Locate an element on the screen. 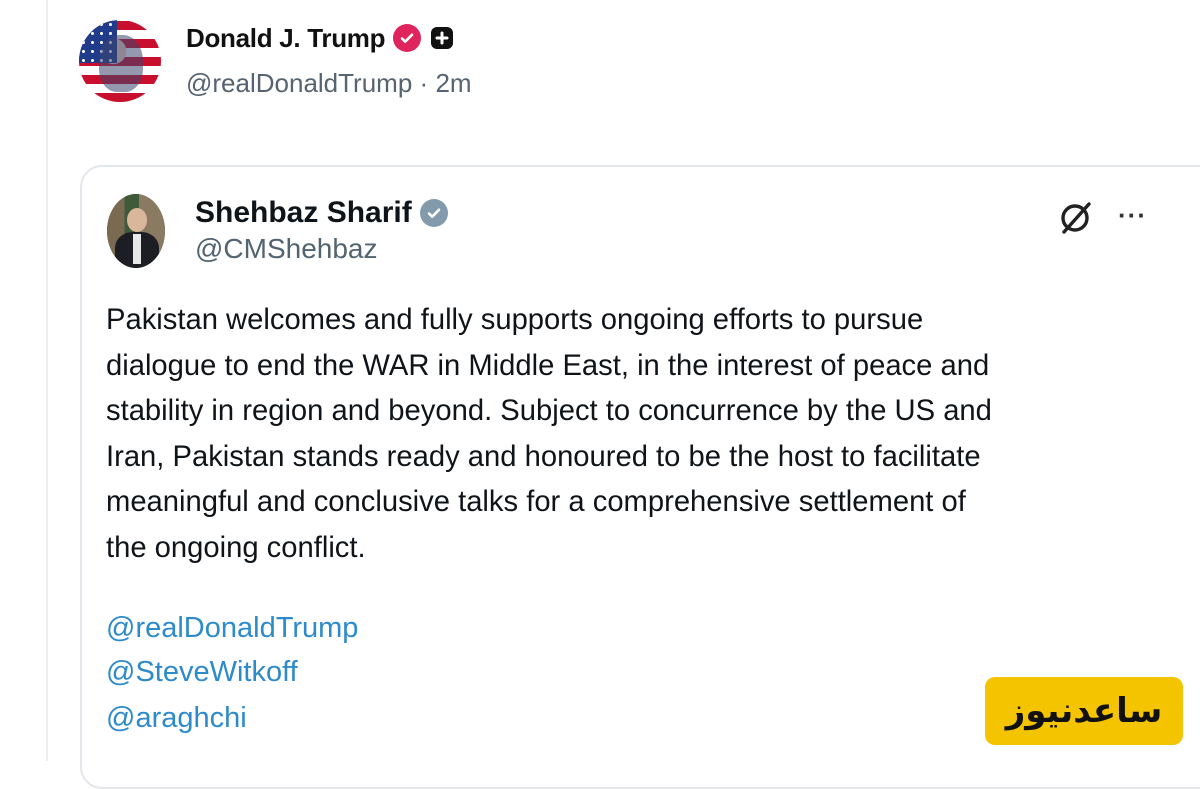 Image resolution: width=1200 pixels, height=789 pixels. mention-link: @araghchi is located at coordinates (176, 718).